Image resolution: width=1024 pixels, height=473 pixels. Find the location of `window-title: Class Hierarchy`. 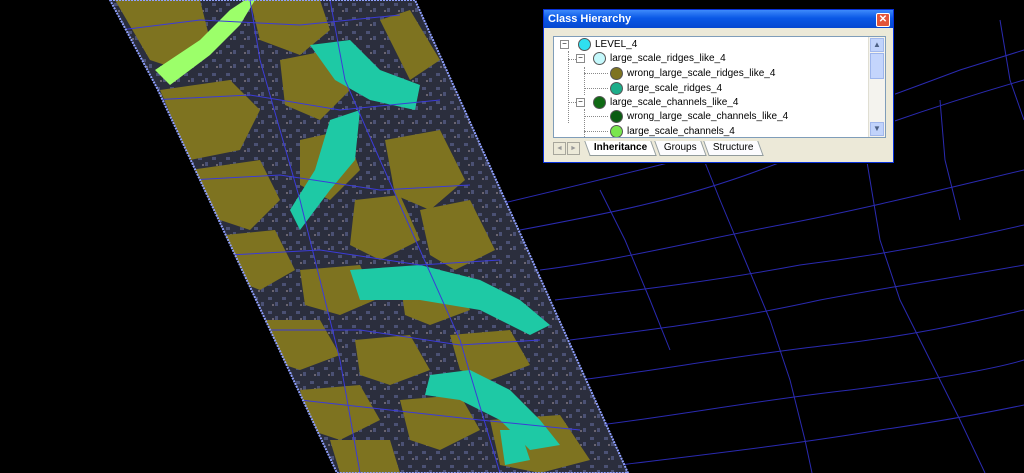

window-title: Class Hierarchy is located at coordinates (590, 19).